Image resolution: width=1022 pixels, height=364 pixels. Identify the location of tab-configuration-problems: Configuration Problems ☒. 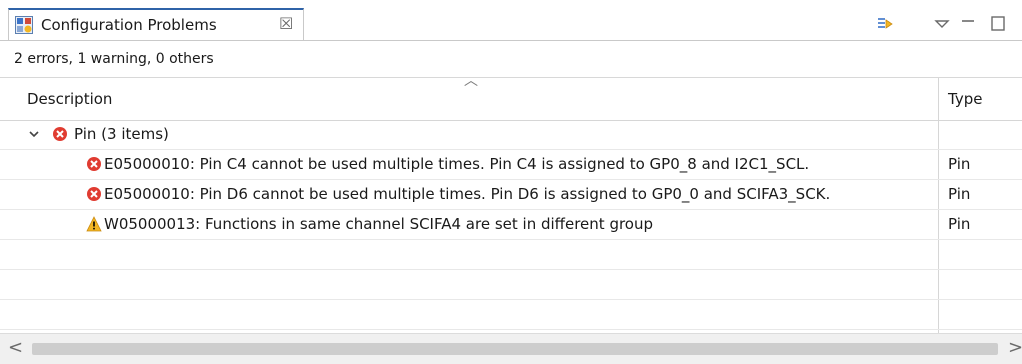
(156, 24).